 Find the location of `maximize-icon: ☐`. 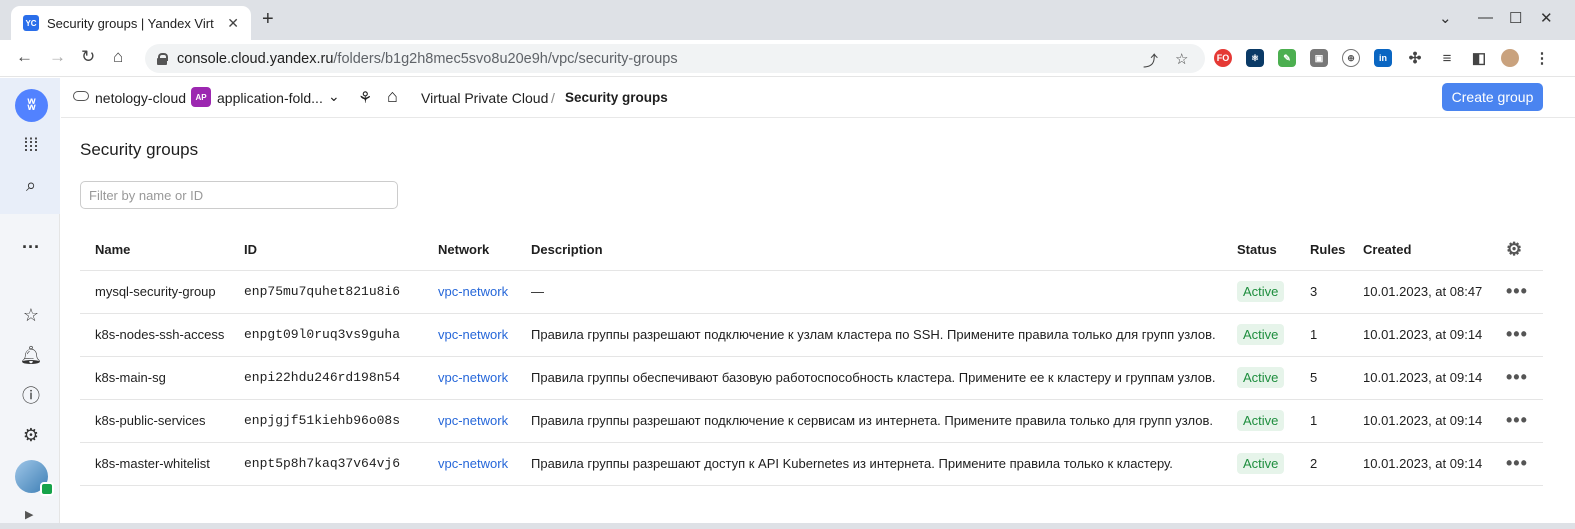

maximize-icon: ☐ is located at coordinates (1515, 18).